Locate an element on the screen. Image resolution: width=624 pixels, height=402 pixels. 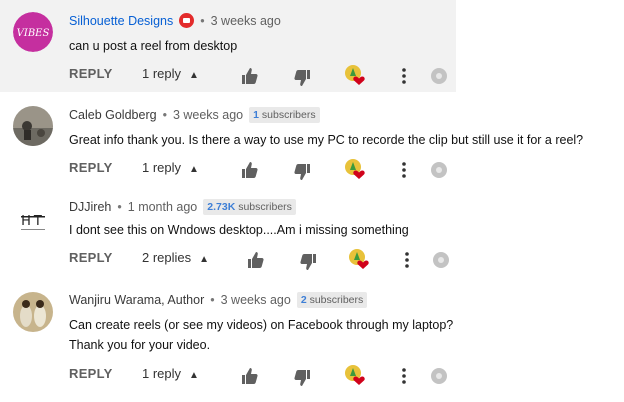
comment-text: can u post a reel from desktop is located at coordinates (153, 46).